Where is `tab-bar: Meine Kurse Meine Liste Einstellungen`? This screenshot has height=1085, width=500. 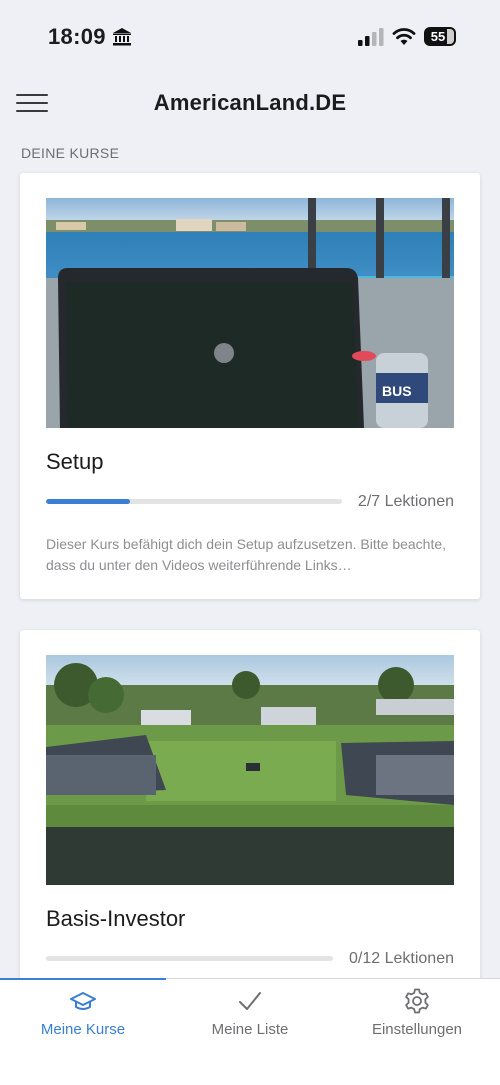 tab-bar: Meine Kurse Meine Liste Einstellungen is located at coordinates (250, 1031).